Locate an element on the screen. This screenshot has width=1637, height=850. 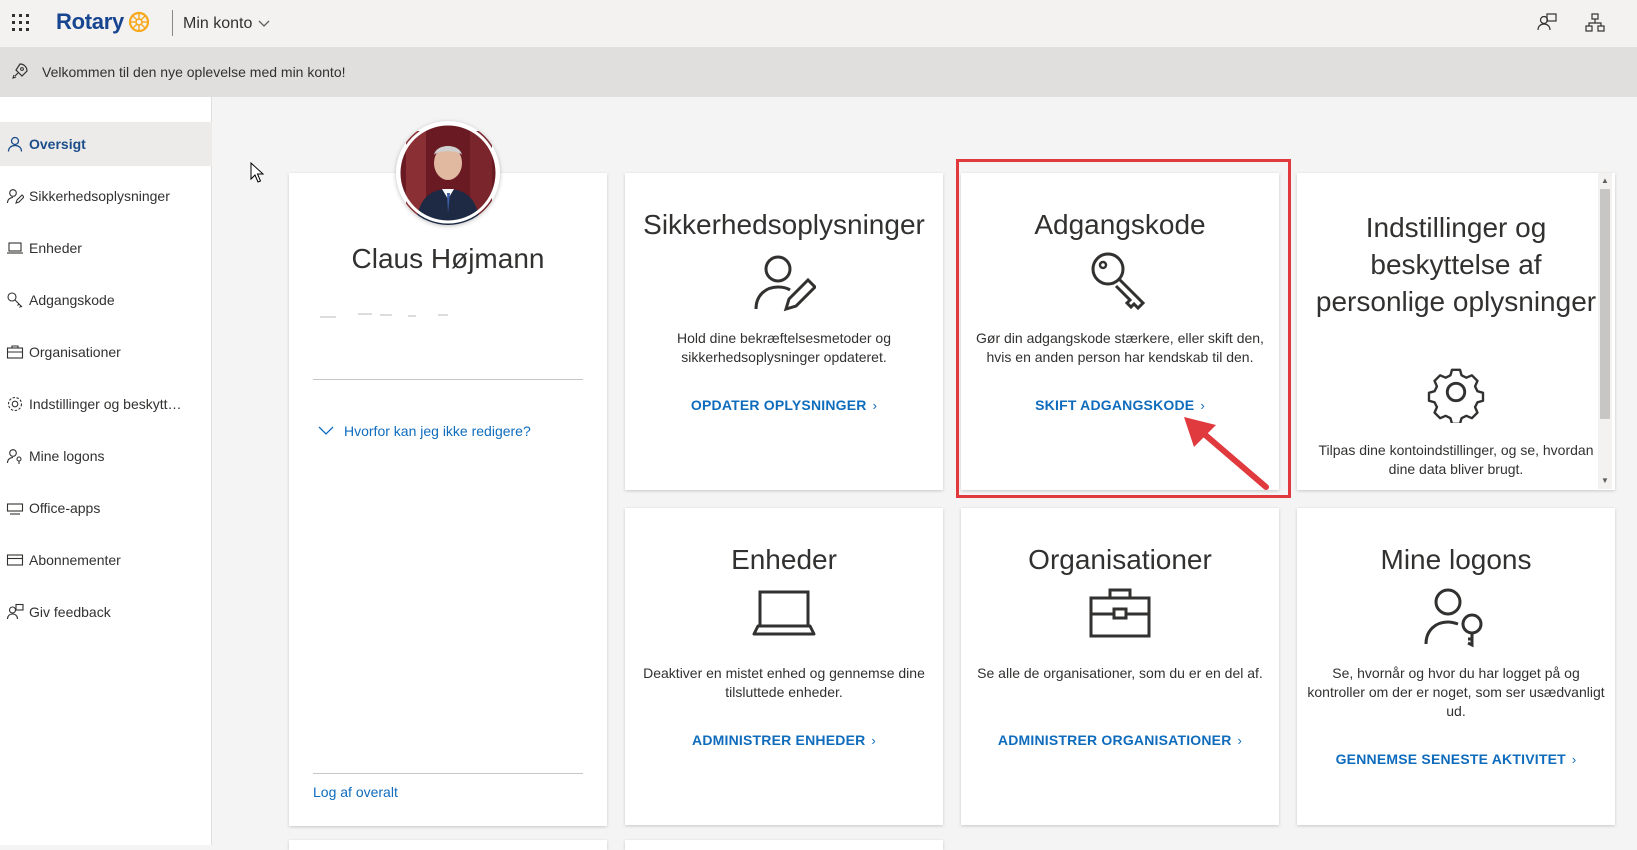
mouse-cursor-icon is located at coordinates (257, 172).